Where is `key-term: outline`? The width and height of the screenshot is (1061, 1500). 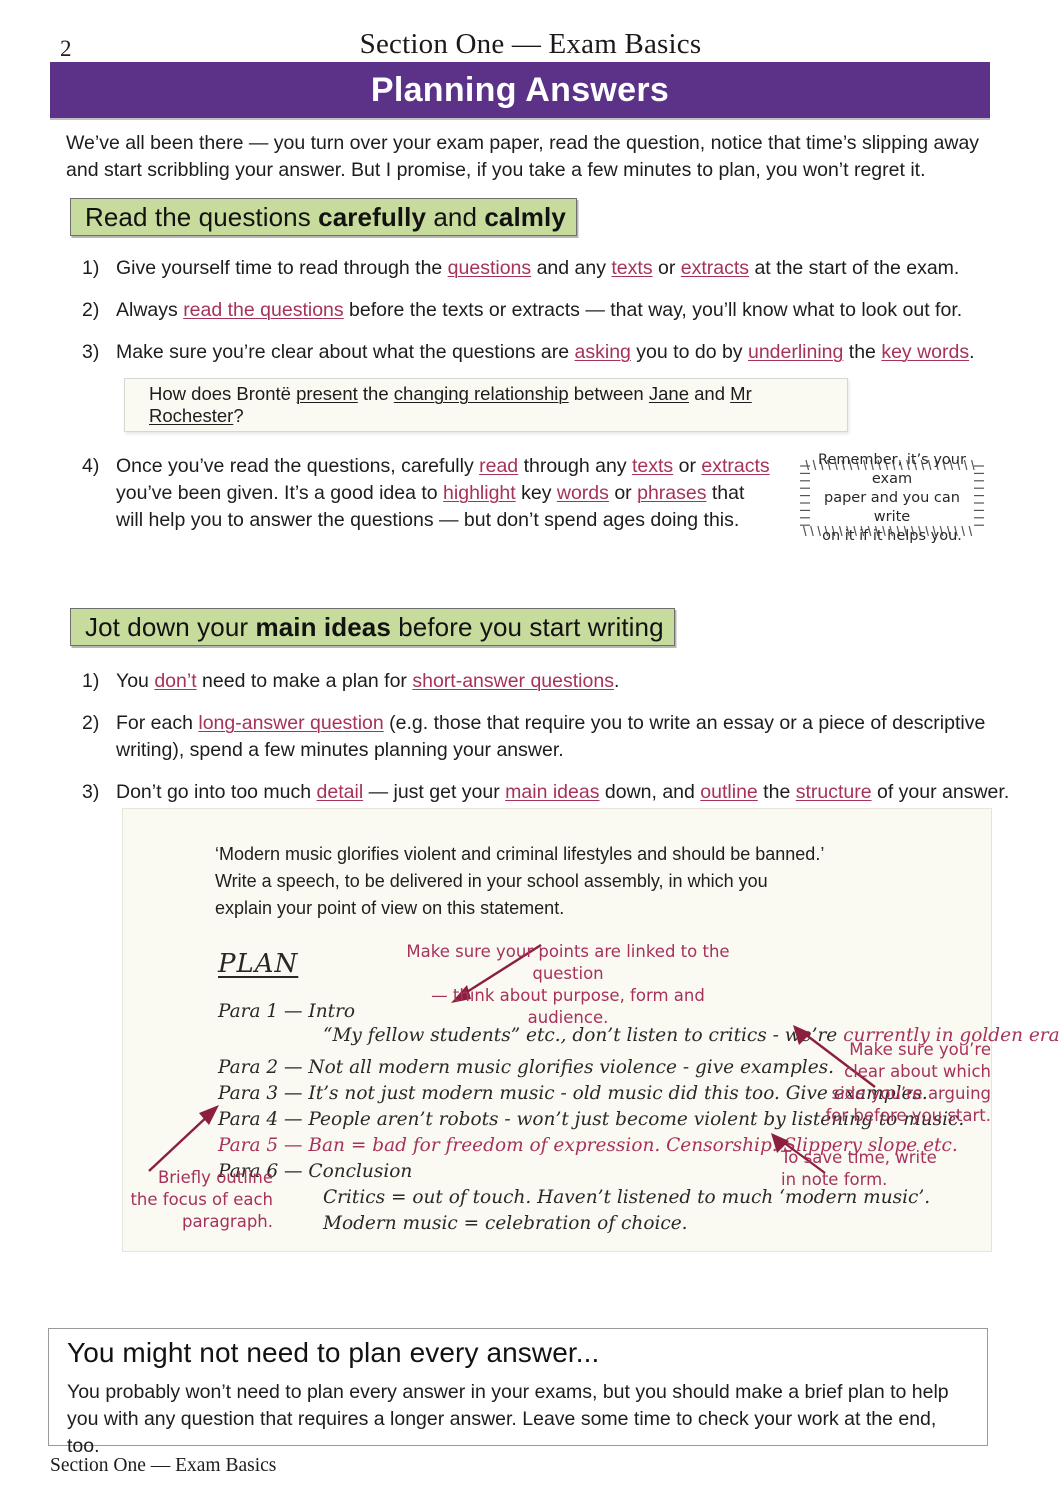 key-term: outline is located at coordinates (729, 792).